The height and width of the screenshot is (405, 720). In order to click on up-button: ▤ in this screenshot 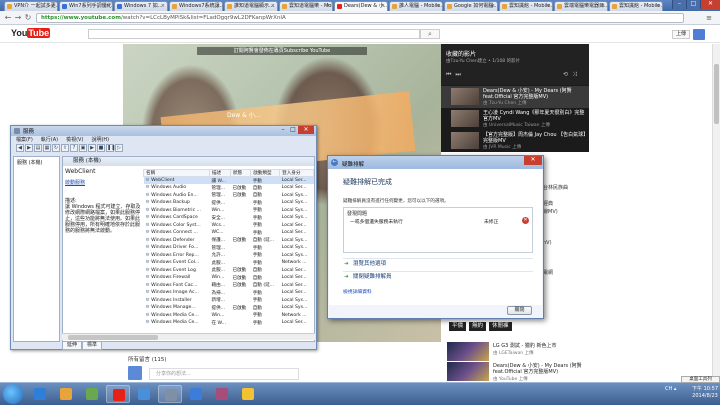, I will do `click(38, 148)`.